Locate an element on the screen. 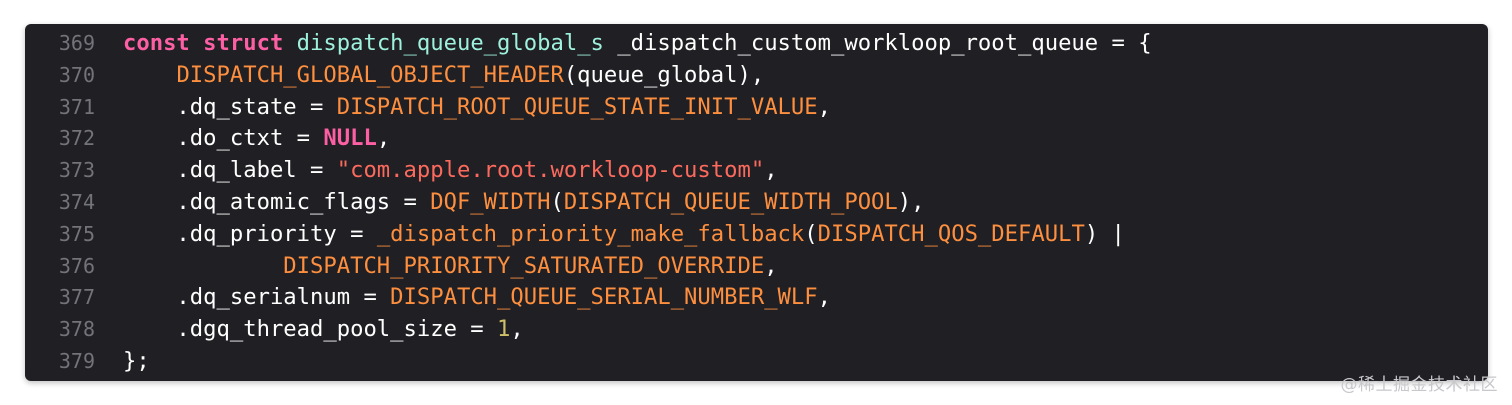  line-number: 379 is located at coordinates (76, 360).